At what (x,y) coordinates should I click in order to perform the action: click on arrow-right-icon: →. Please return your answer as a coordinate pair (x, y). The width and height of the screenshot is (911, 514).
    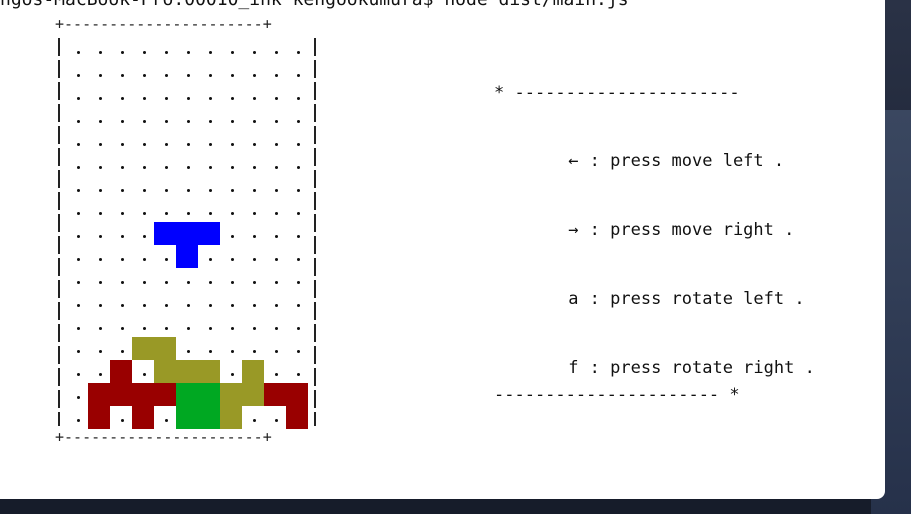
    Looking at the image, I should click on (573, 230).